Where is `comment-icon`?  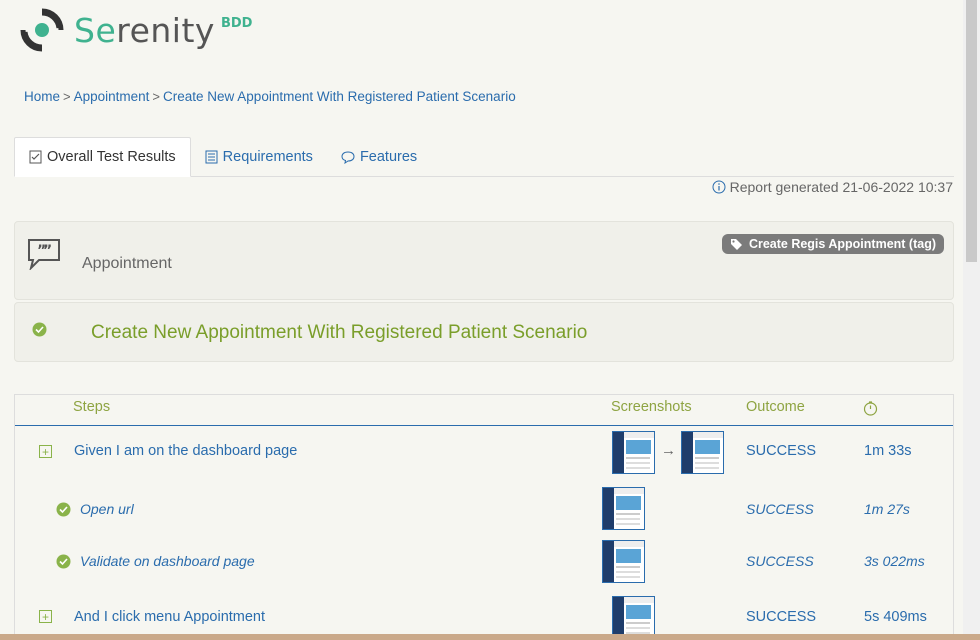 comment-icon is located at coordinates (348, 157).